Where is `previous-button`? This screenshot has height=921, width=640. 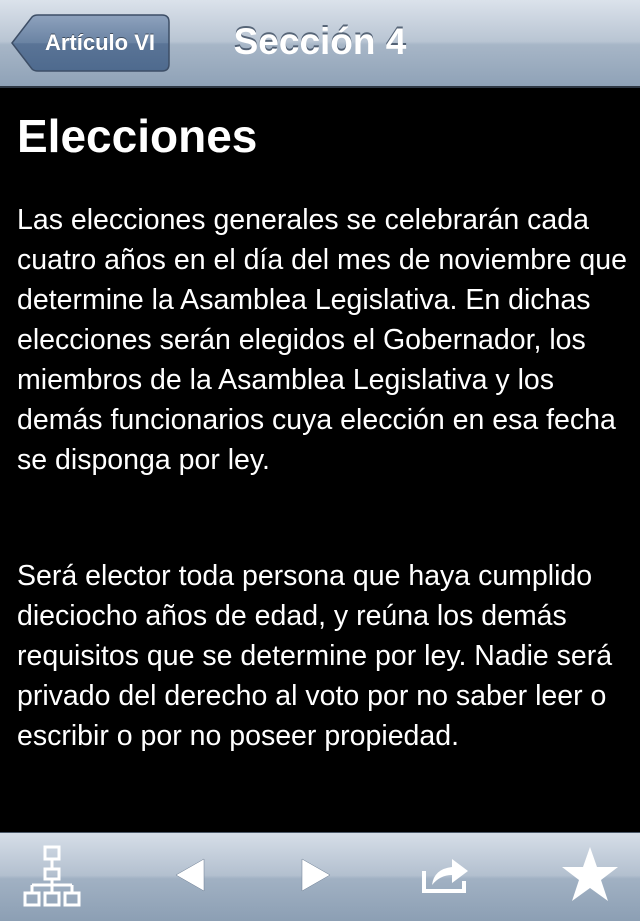
previous-button is located at coordinates (190, 877).